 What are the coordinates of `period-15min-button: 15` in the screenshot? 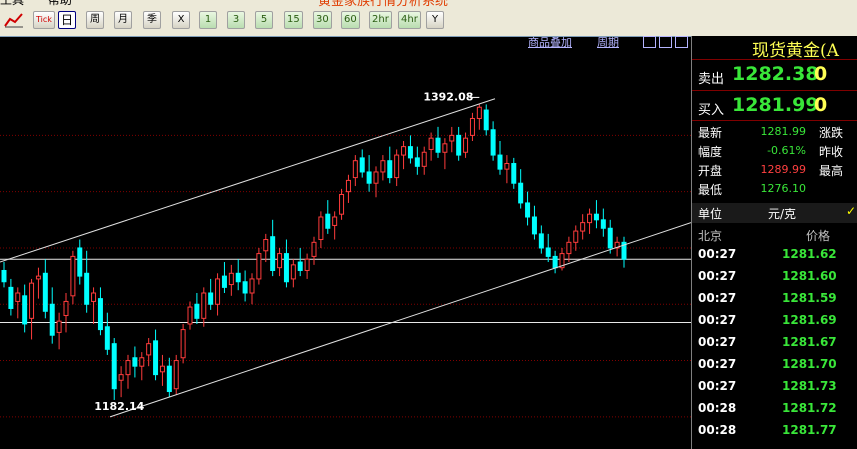 It's located at (293, 20).